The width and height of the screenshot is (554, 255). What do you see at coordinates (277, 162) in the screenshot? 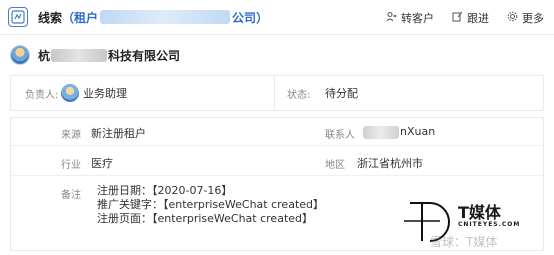
I see `detail-row-industry-region: 行业 医疗 地区 浙江省杭州市` at bounding box center [277, 162].